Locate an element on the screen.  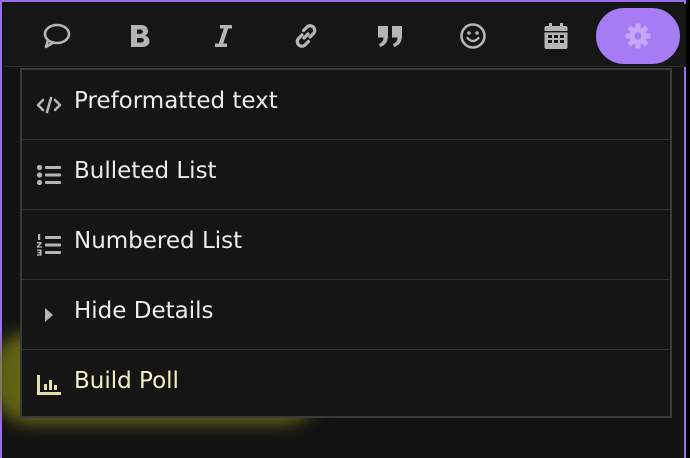
menu-item-preformatted-text: Preformatted text is located at coordinates (346, 105).